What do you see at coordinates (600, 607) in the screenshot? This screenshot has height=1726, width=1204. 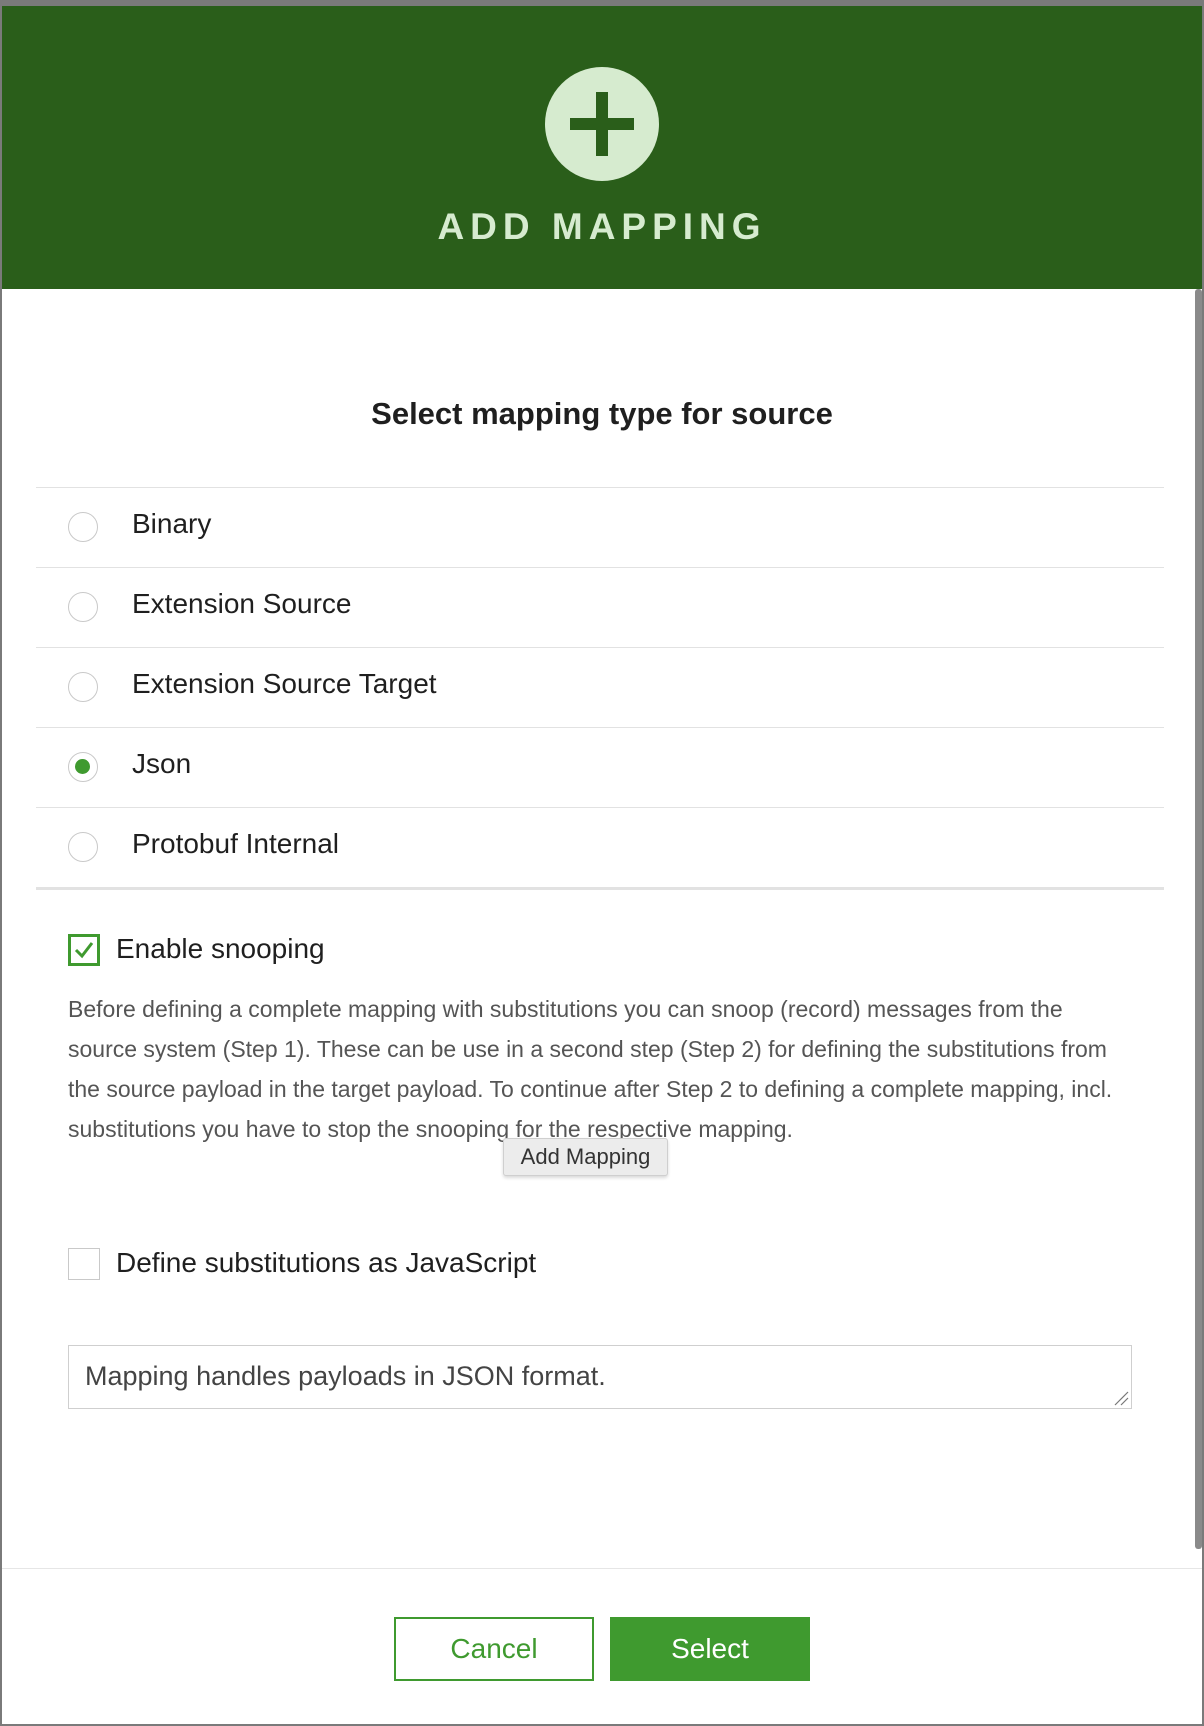 I see `mapping-type-option-extension-source: Extension Source` at bounding box center [600, 607].